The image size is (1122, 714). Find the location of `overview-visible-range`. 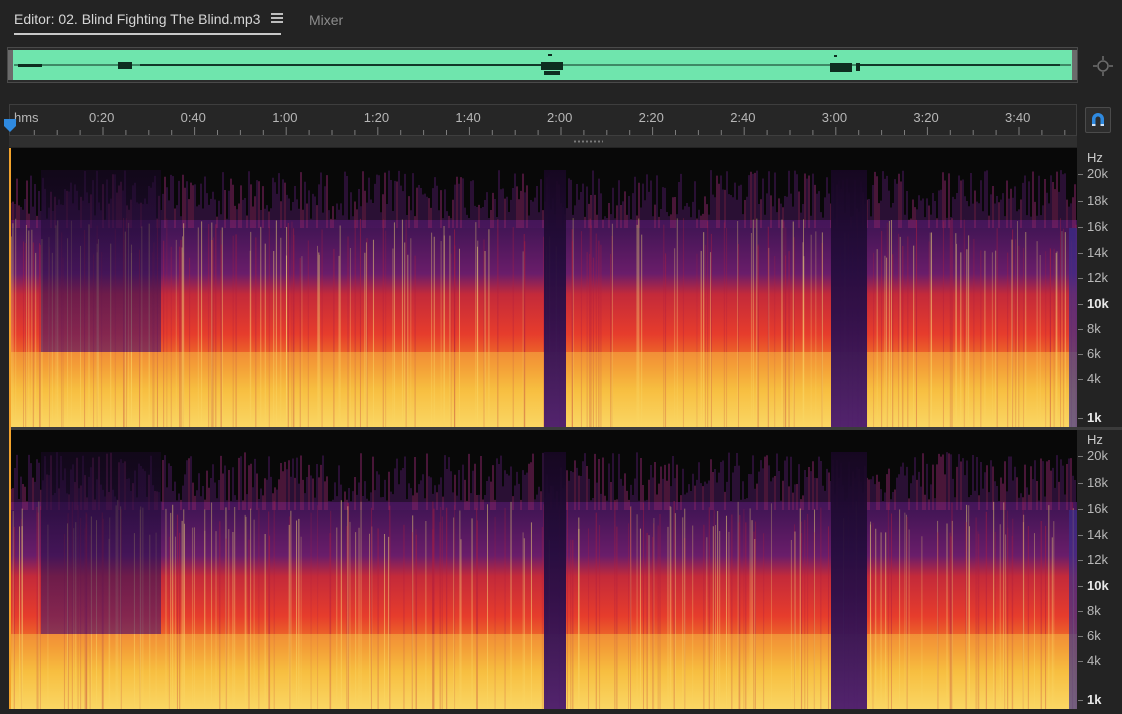

overview-visible-range is located at coordinates (542, 65).